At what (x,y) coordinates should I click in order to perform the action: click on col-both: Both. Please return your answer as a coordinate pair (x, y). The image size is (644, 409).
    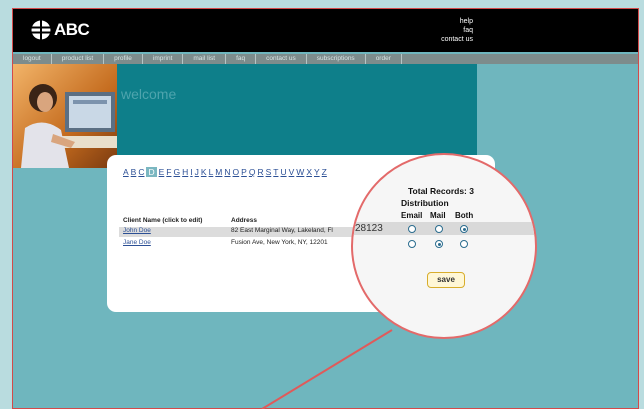
    Looking at the image, I should click on (464, 215).